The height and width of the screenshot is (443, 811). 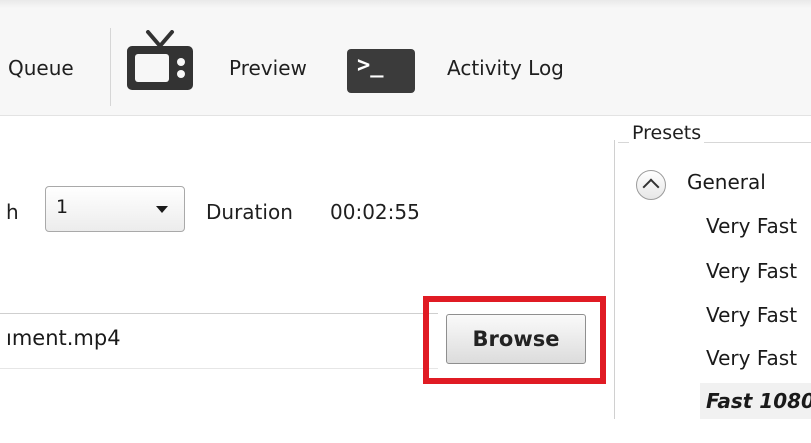 What do you see at coordinates (115, 209) in the screenshot?
I see `title-select: 1` at bounding box center [115, 209].